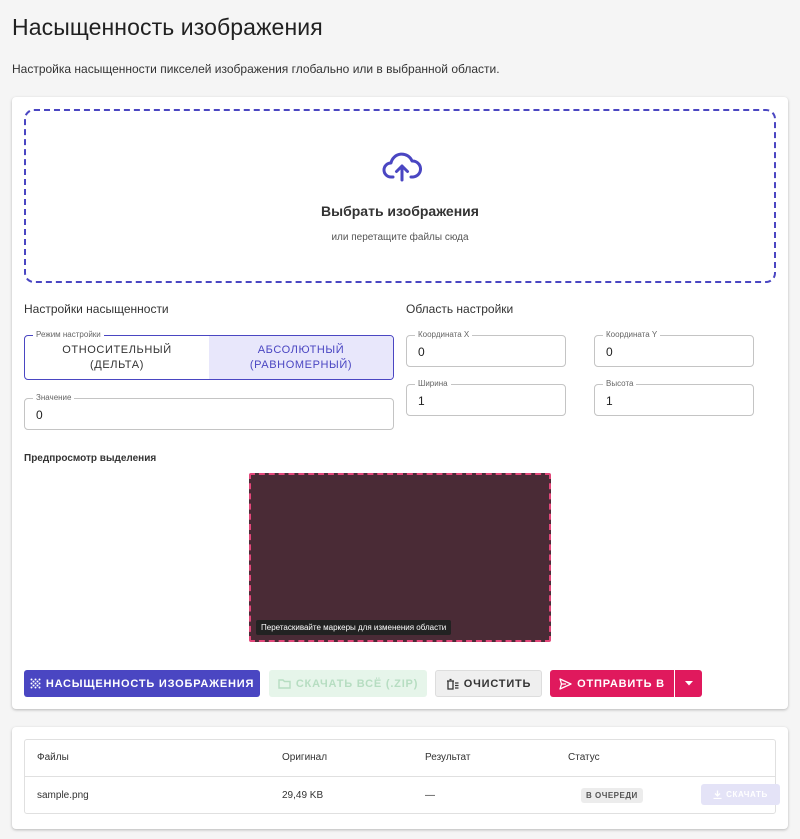 The height and width of the screenshot is (839, 800). What do you see at coordinates (674, 348) in the screenshot?
I see `coord-y-input: Координата Y 0` at bounding box center [674, 348].